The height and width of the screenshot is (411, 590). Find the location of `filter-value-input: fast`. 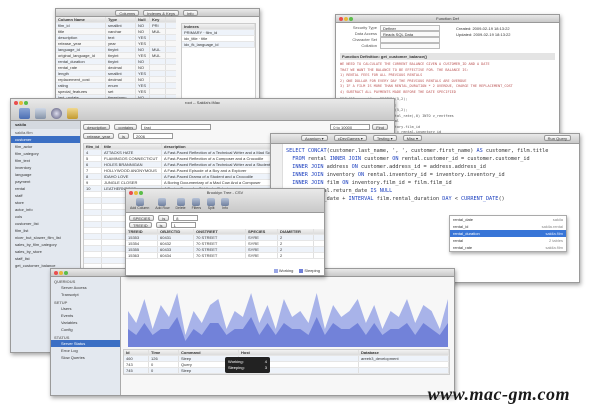

filter-value-input: fast is located at coordinates (176, 127).